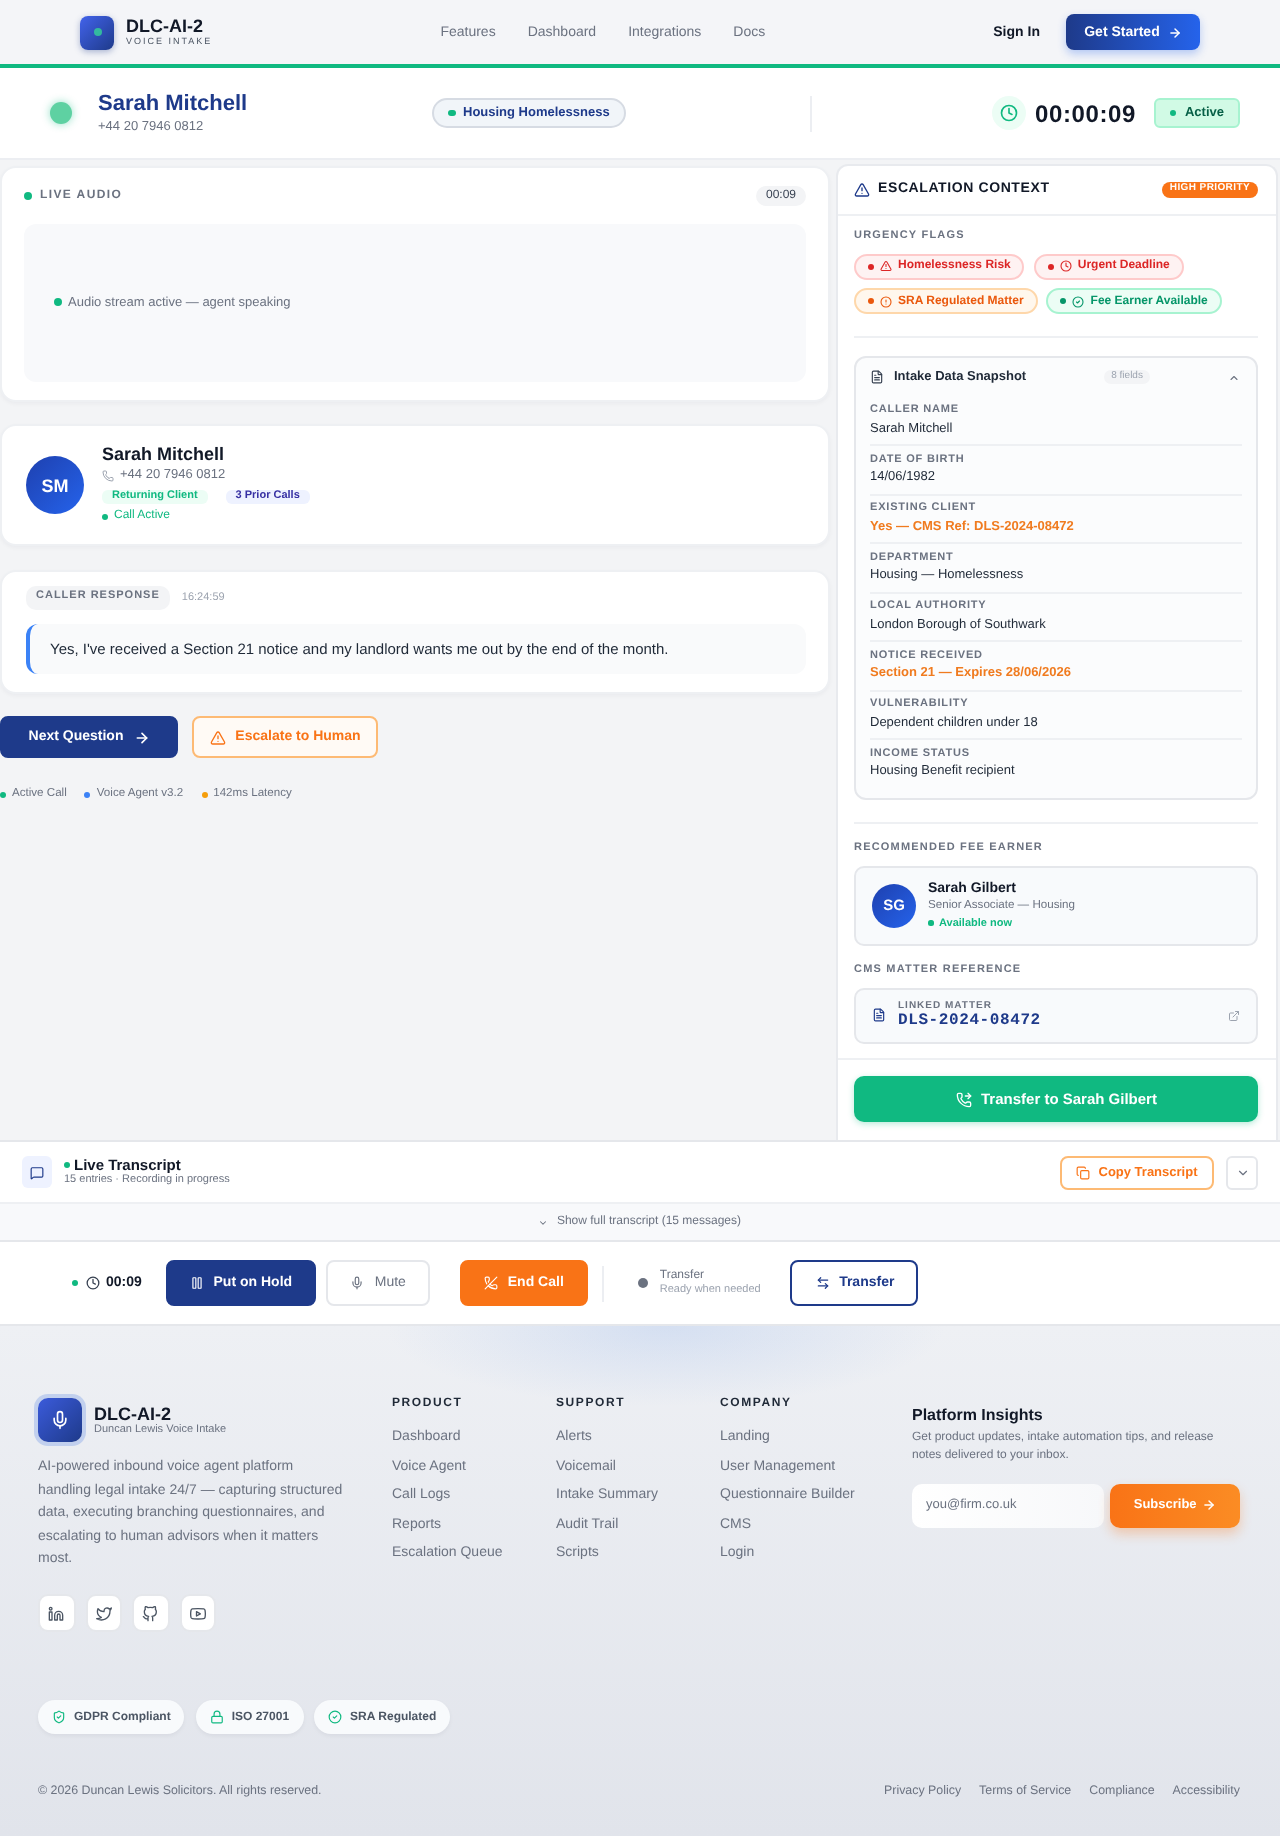 This screenshot has height=1836, width=1280. Describe the element at coordinates (196, 1283) in the screenshot. I see `pause-icon` at that location.